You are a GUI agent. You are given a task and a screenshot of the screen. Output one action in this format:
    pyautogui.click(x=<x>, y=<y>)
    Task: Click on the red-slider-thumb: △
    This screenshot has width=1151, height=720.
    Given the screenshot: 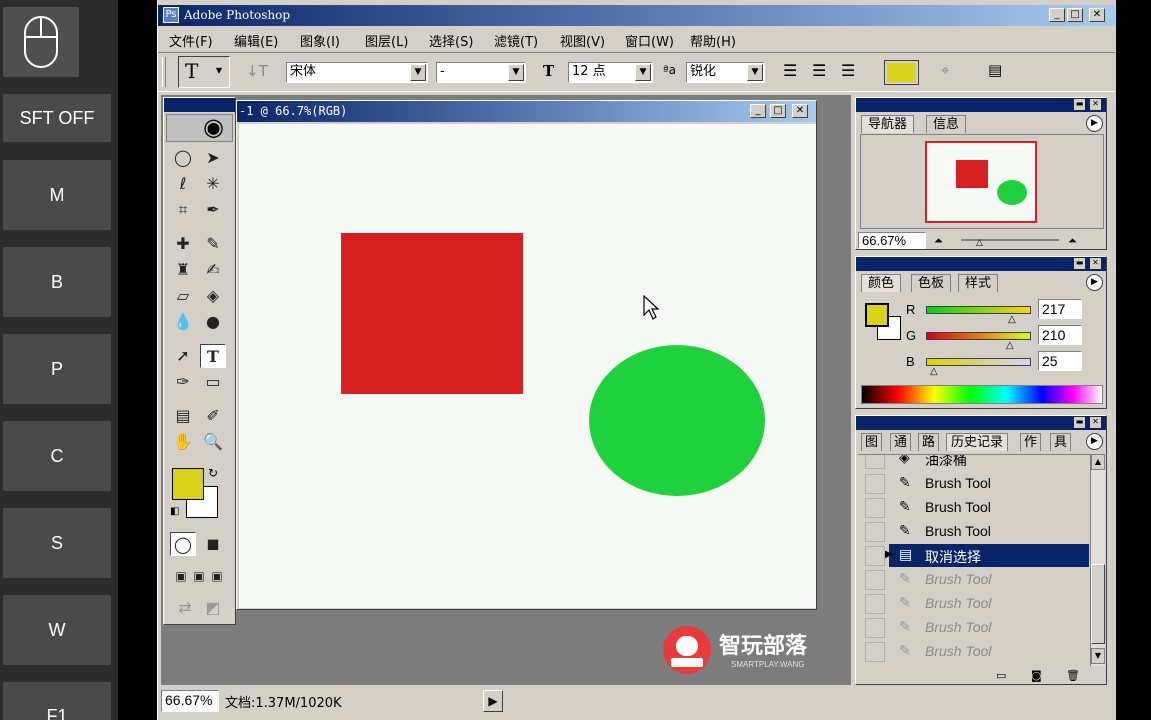 What is the action you would take?
    pyautogui.click(x=1012, y=319)
    